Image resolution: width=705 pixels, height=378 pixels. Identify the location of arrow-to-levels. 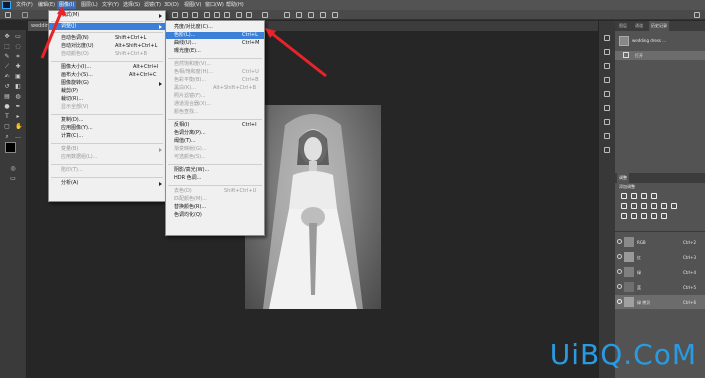
(298, 54).